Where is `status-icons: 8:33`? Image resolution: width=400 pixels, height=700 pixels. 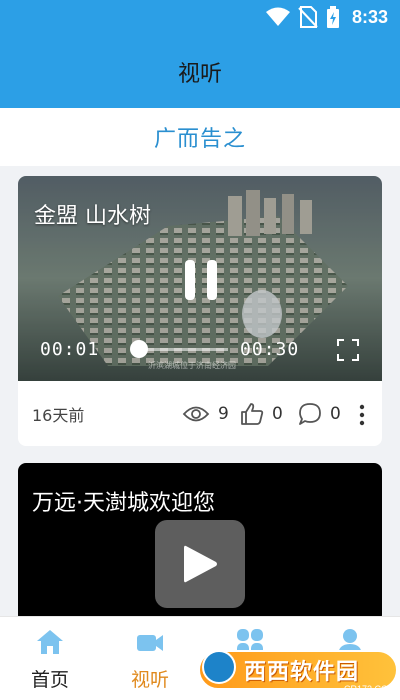
status-icons: 8:33 is located at coordinates (326, 17).